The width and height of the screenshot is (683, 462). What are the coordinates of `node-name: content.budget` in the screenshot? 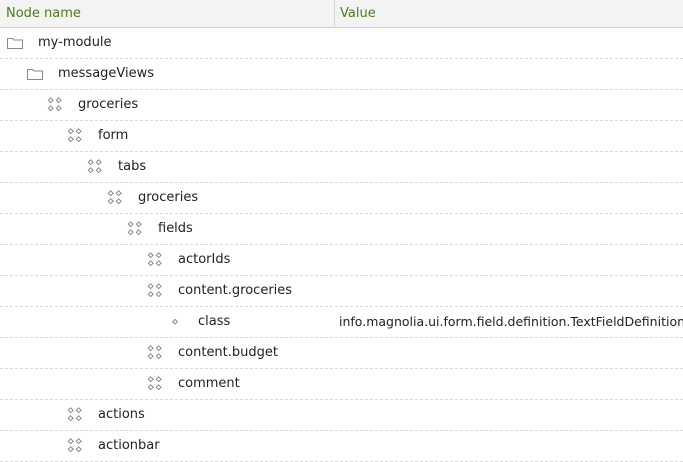 It's located at (228, 352).